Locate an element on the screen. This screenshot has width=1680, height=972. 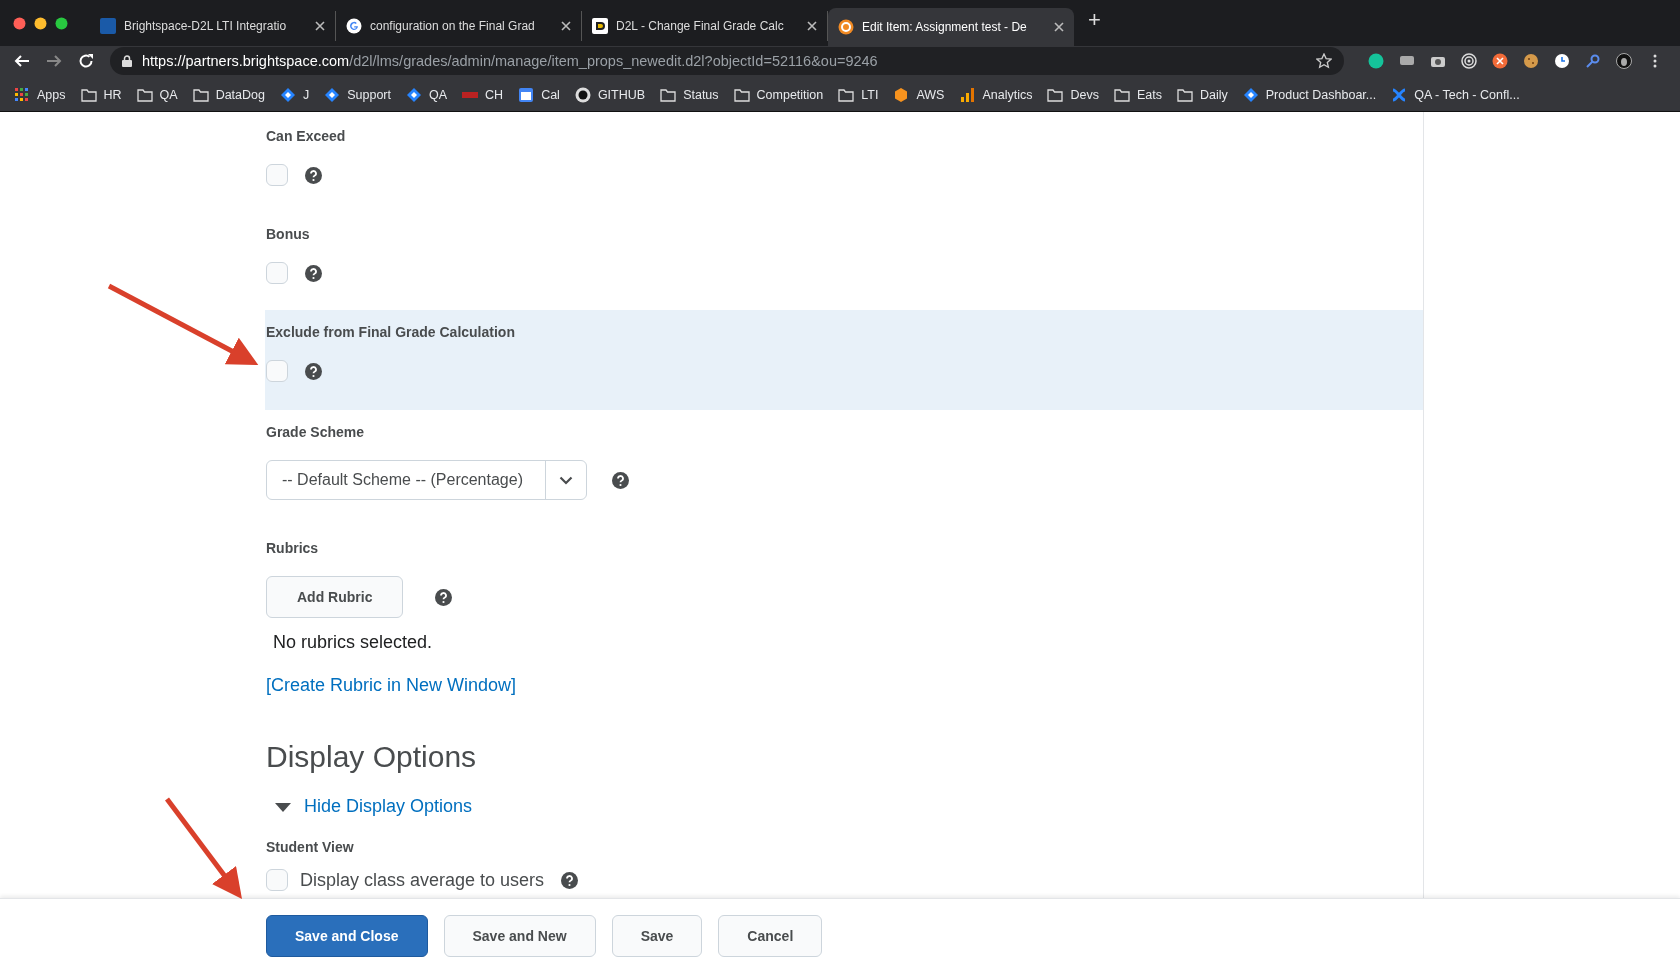
add-rubric-button: Add Rubric is located at coordinates (335, 597).